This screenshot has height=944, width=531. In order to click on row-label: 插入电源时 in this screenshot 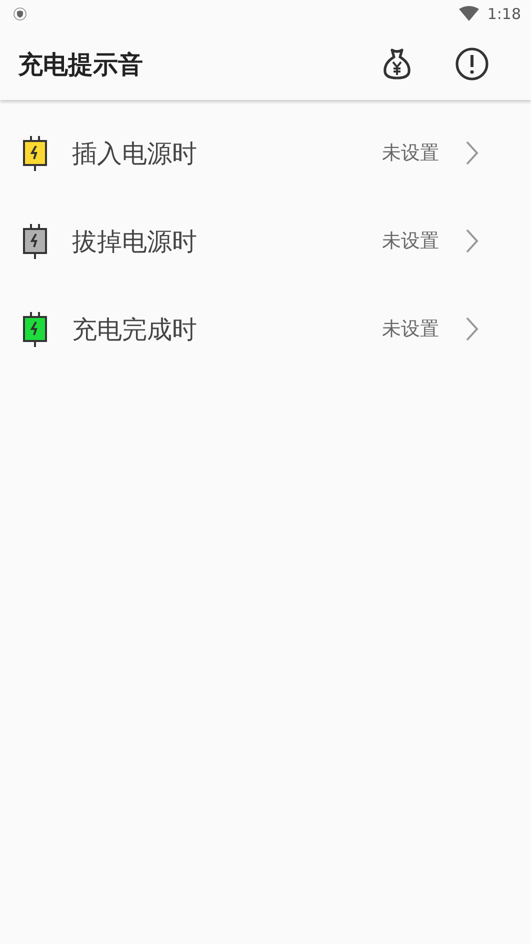, I will do `click(134, 154)`.